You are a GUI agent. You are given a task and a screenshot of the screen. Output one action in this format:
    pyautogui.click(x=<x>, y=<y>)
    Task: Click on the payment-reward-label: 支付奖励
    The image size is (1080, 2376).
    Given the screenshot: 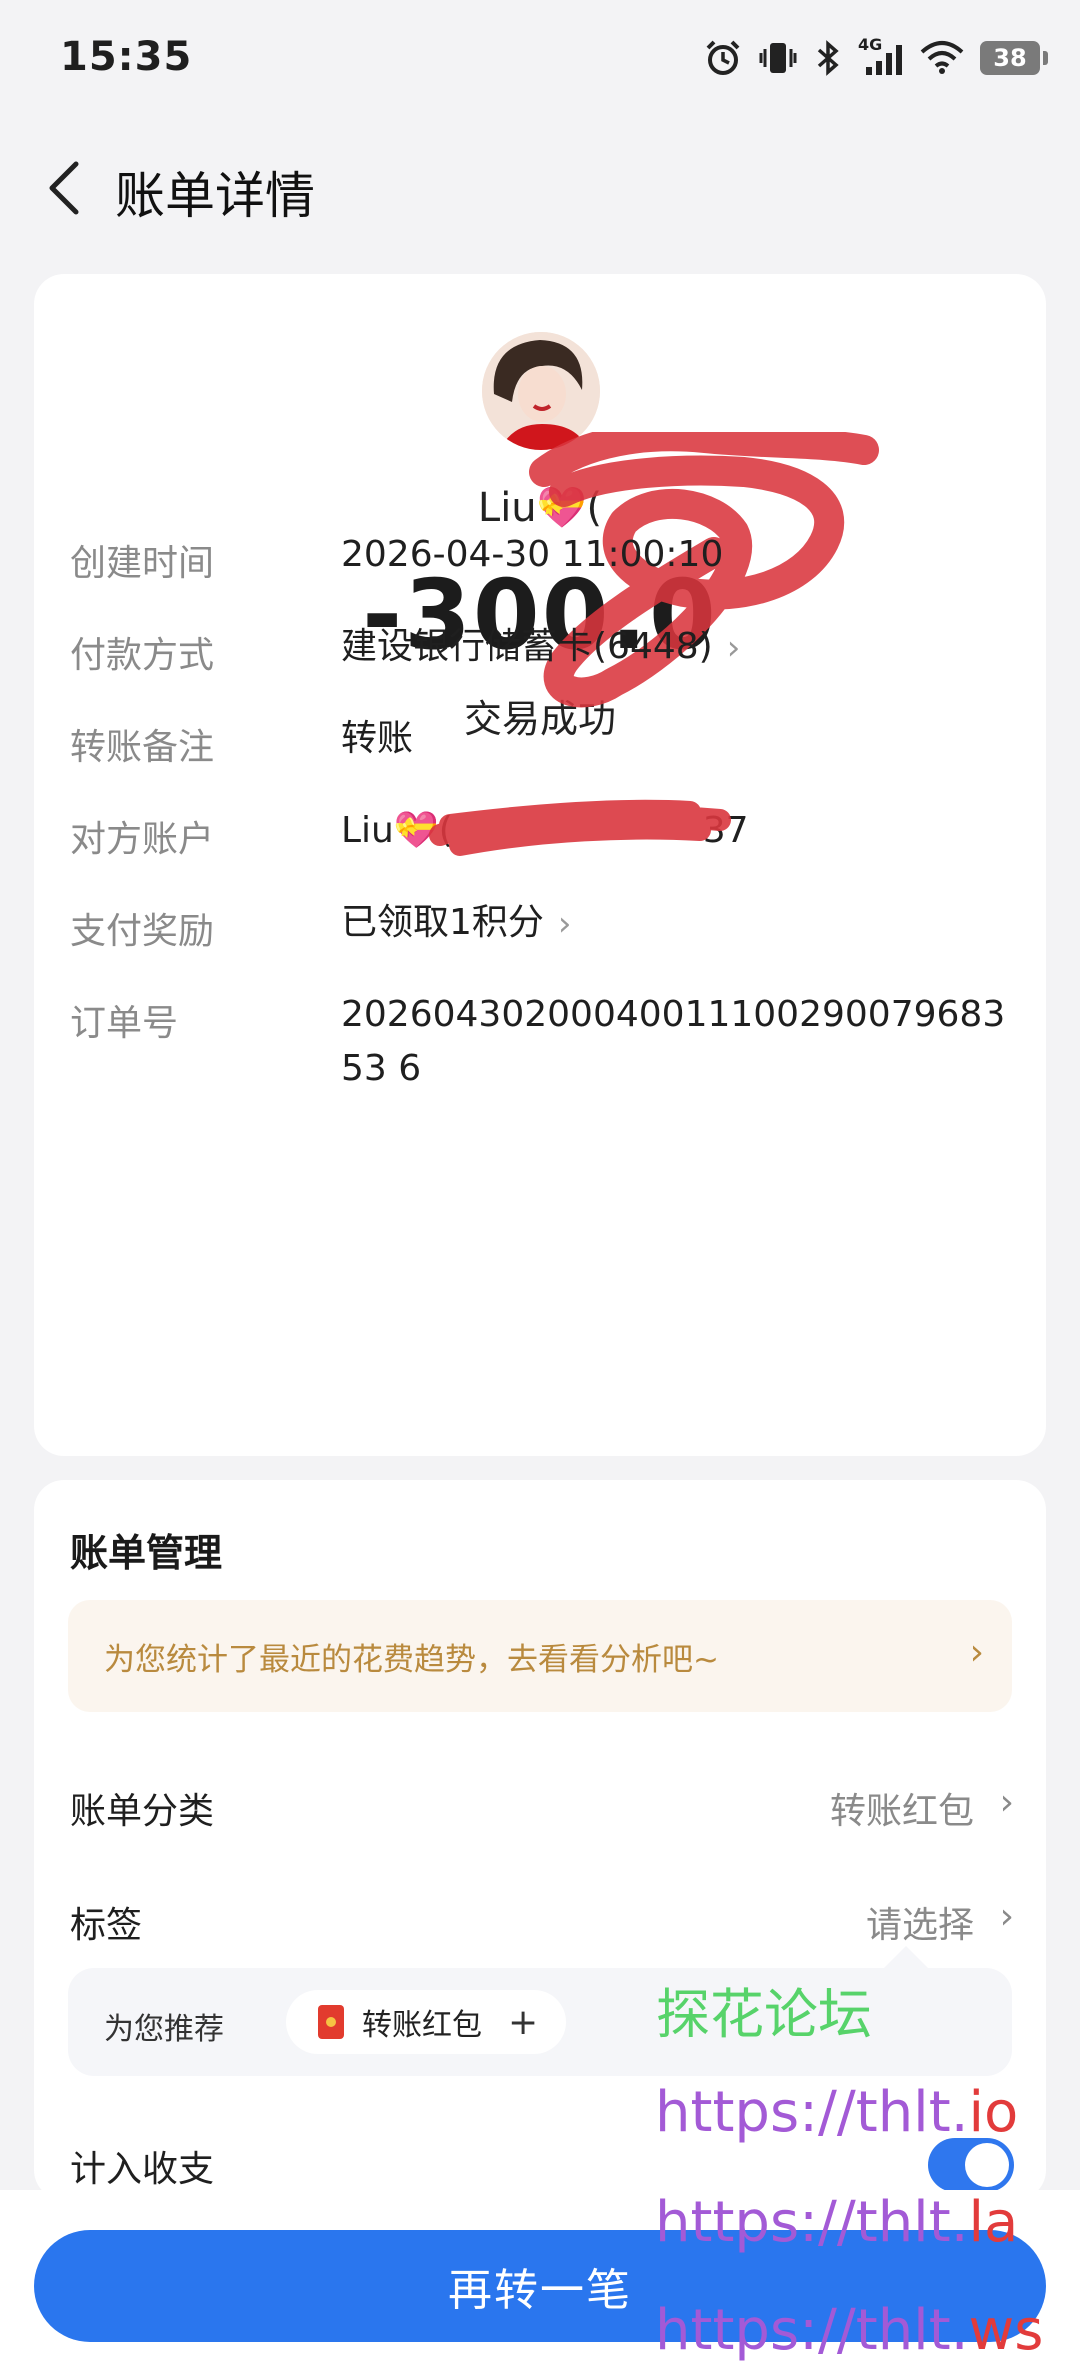 What is the action you would take?
    pyautogui.click(x=142, y=931)
    